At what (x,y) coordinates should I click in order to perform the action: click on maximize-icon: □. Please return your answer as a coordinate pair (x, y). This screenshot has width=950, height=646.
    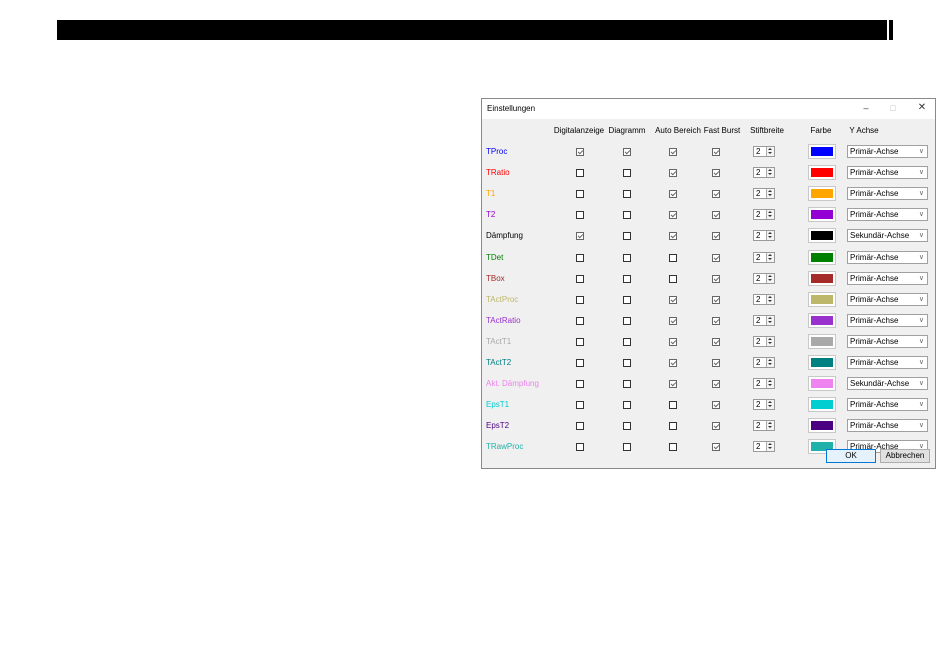
    Looking at the image, I should click on (893, 108).